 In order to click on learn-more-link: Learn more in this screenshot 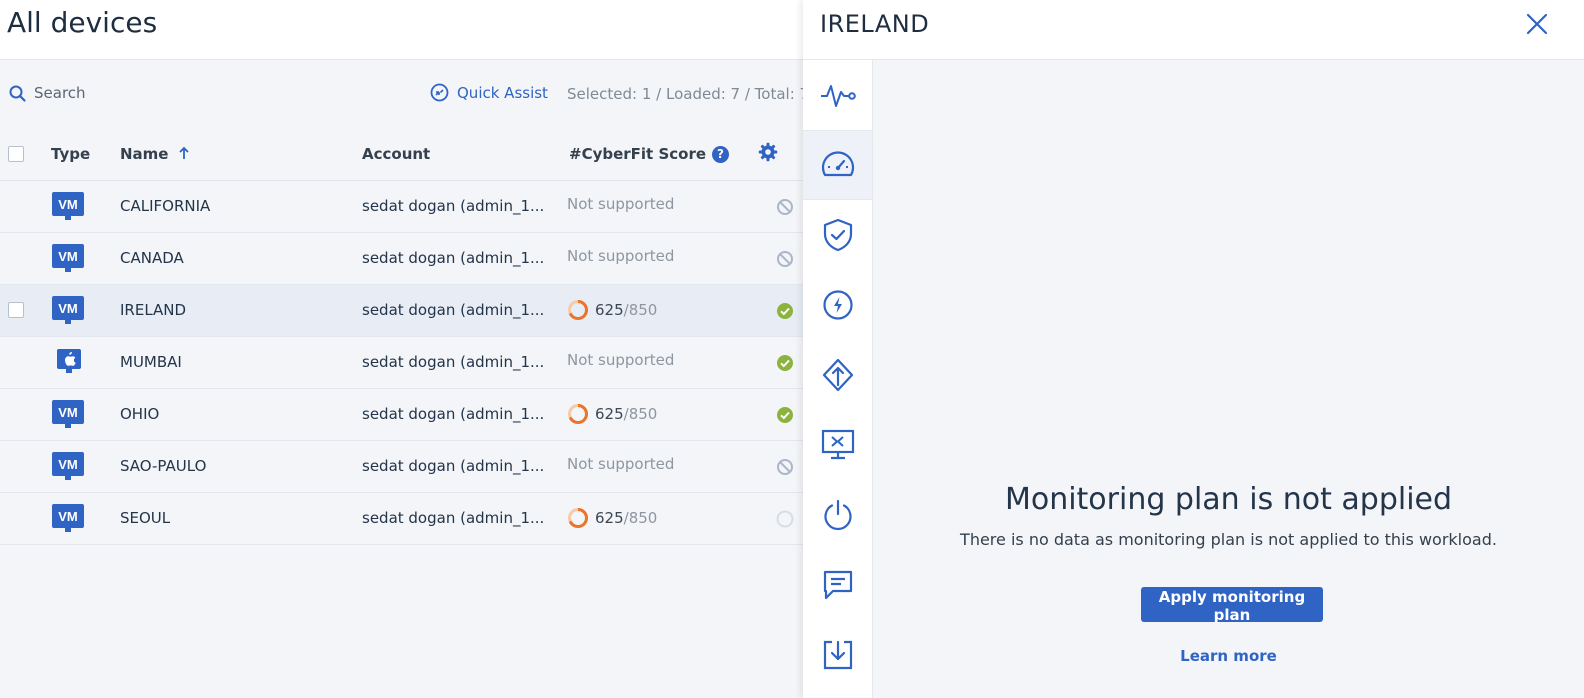, I will do `click(1228, 656)`.